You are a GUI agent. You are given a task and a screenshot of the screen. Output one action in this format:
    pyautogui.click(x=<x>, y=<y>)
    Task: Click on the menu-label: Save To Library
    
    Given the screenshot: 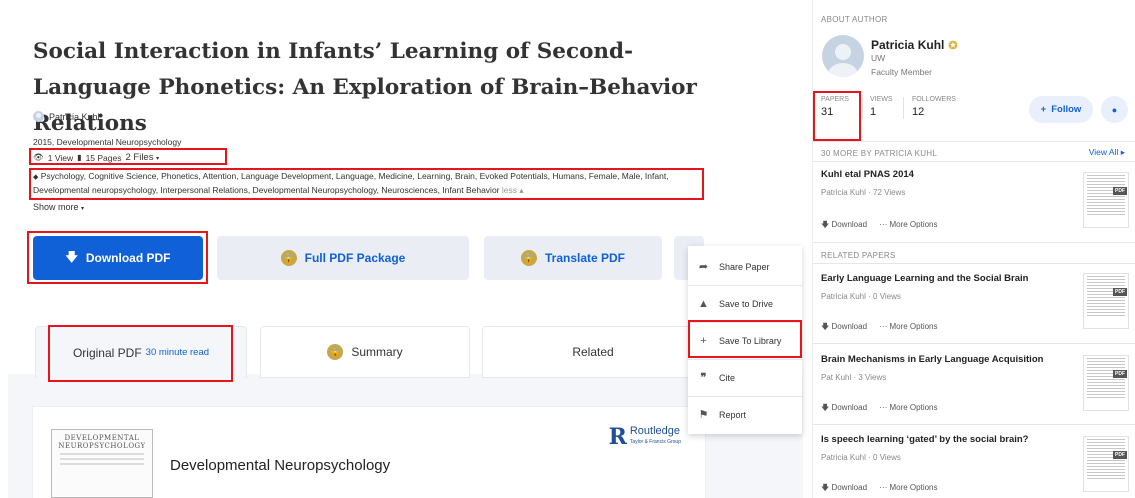 What is the action you would take?
    pyautogui.click(x=750, y=340)
    